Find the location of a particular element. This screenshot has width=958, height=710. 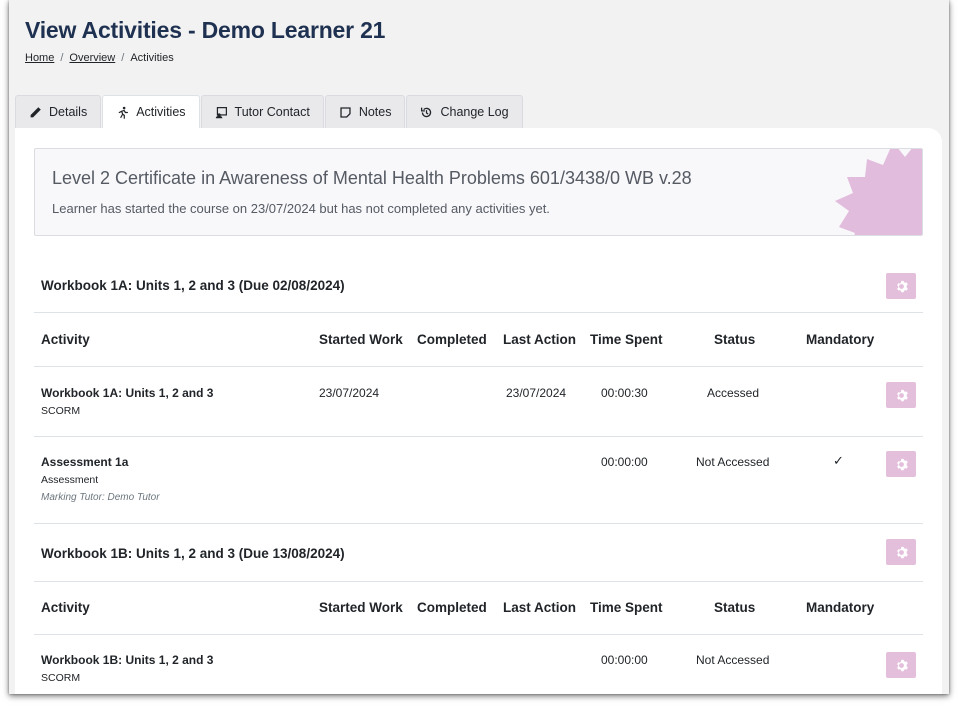

tab-tutor-contact: Tutor Contact is located at coordinates (262, 111).